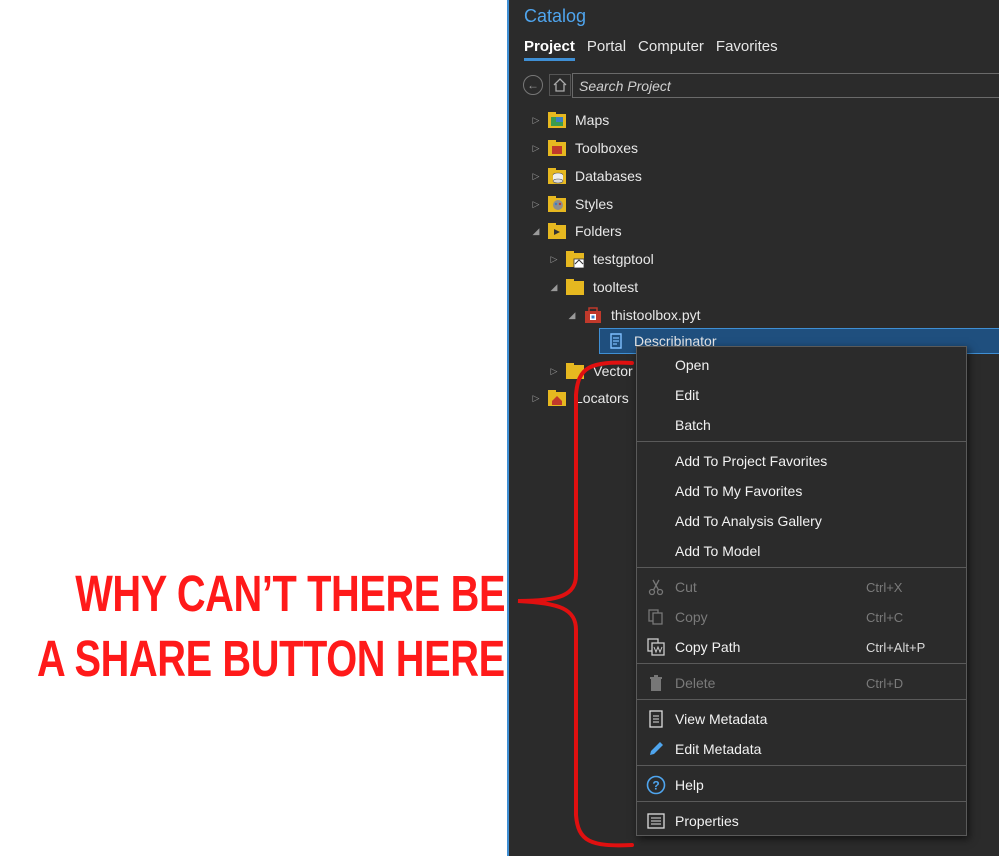  What do you see at coordinates (555, 16) in the screenshot?
I see `pane-title: Catalog` at bounding box center [555, 16].